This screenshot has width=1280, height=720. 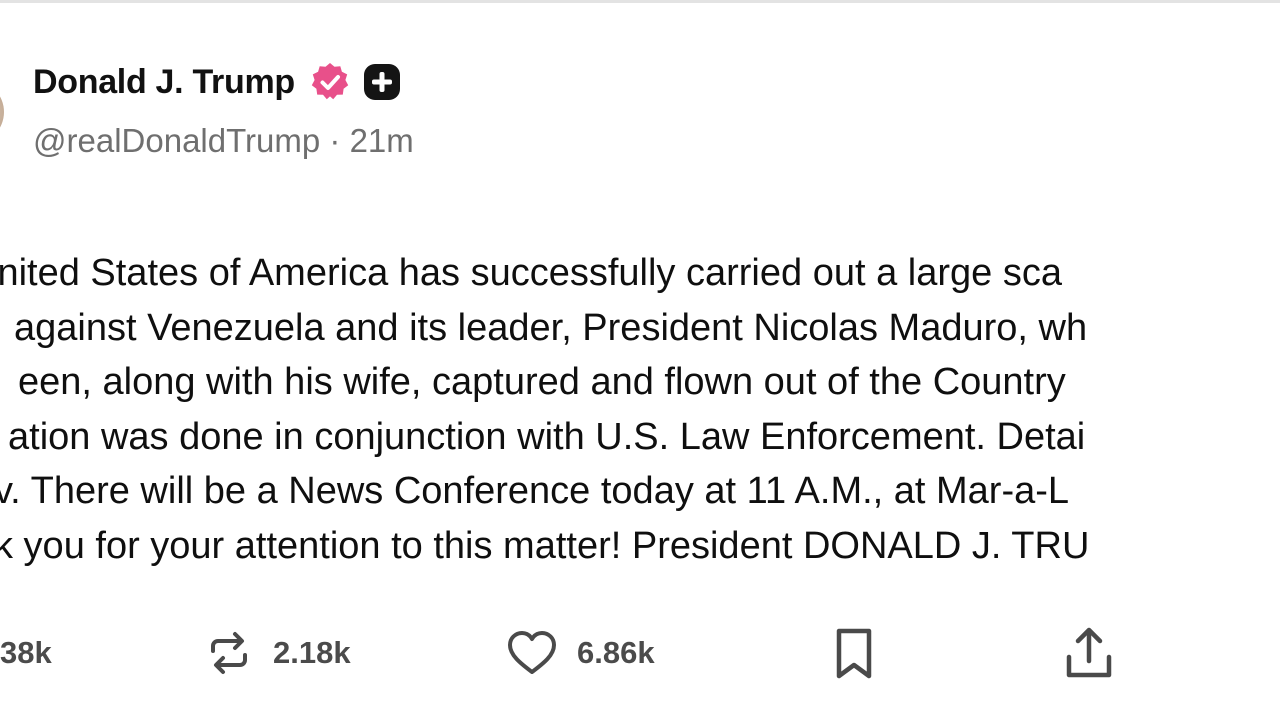 I want to click on repost-count: 2.18k, so click(x=312, y=652).